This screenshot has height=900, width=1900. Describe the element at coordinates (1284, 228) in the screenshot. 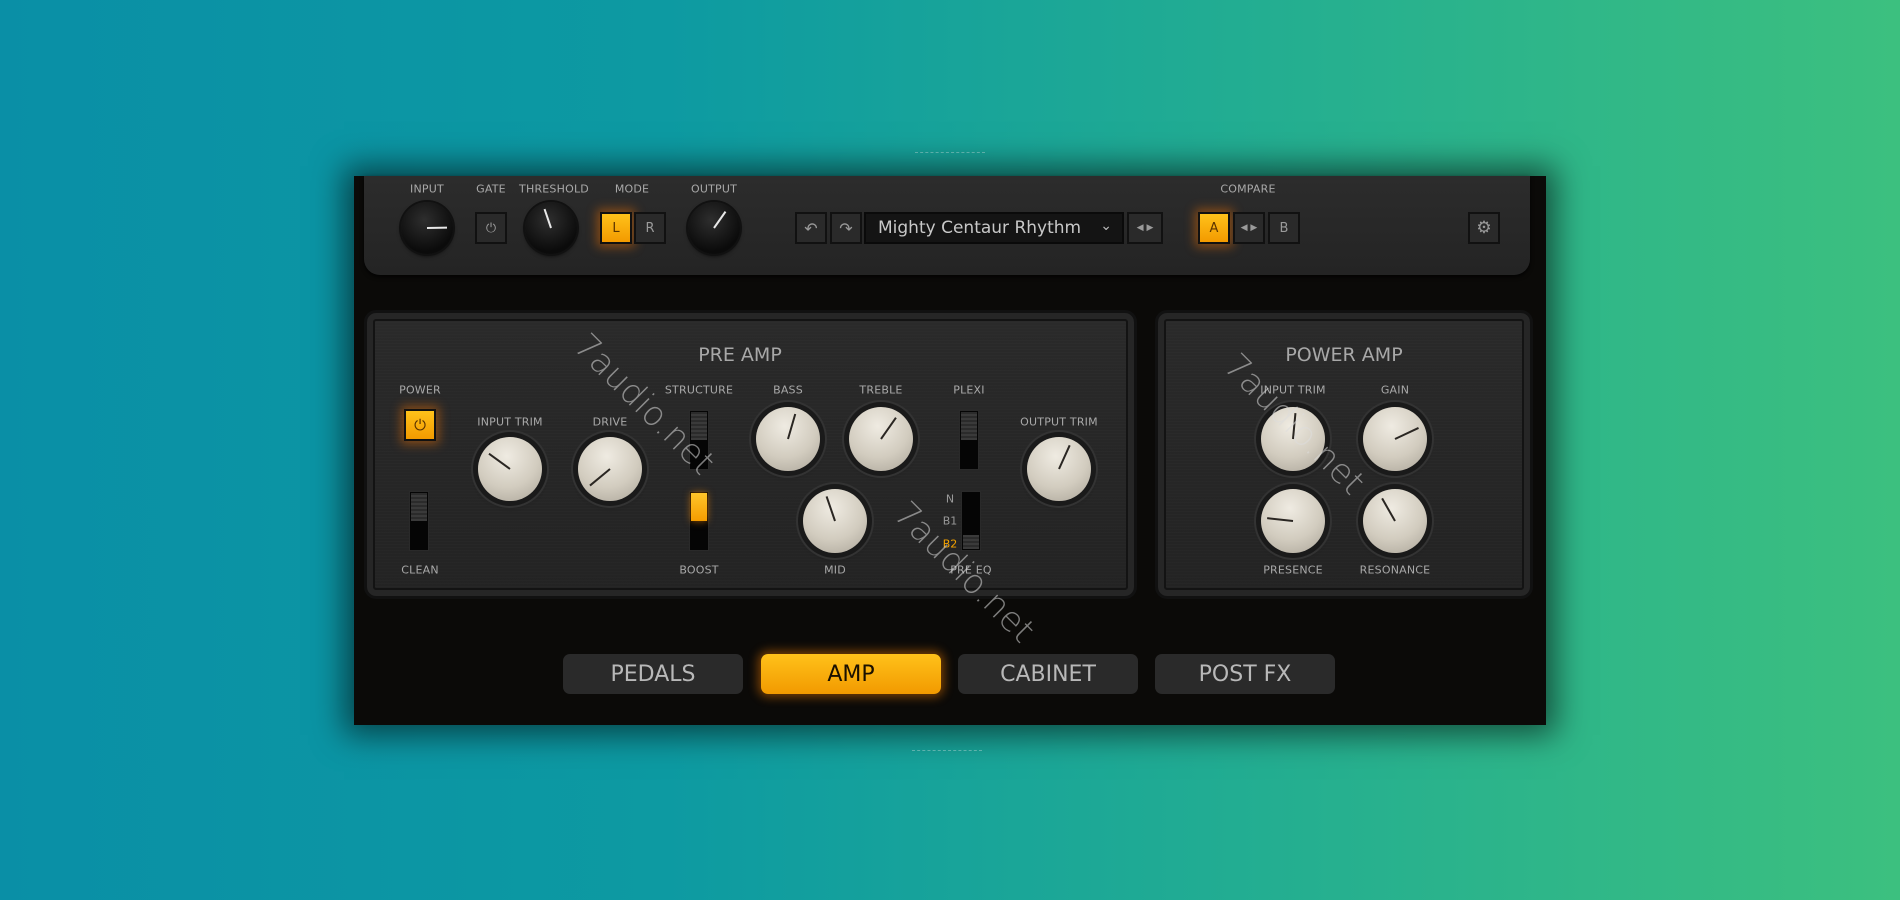

I see `compare-b-button: B` at that location.